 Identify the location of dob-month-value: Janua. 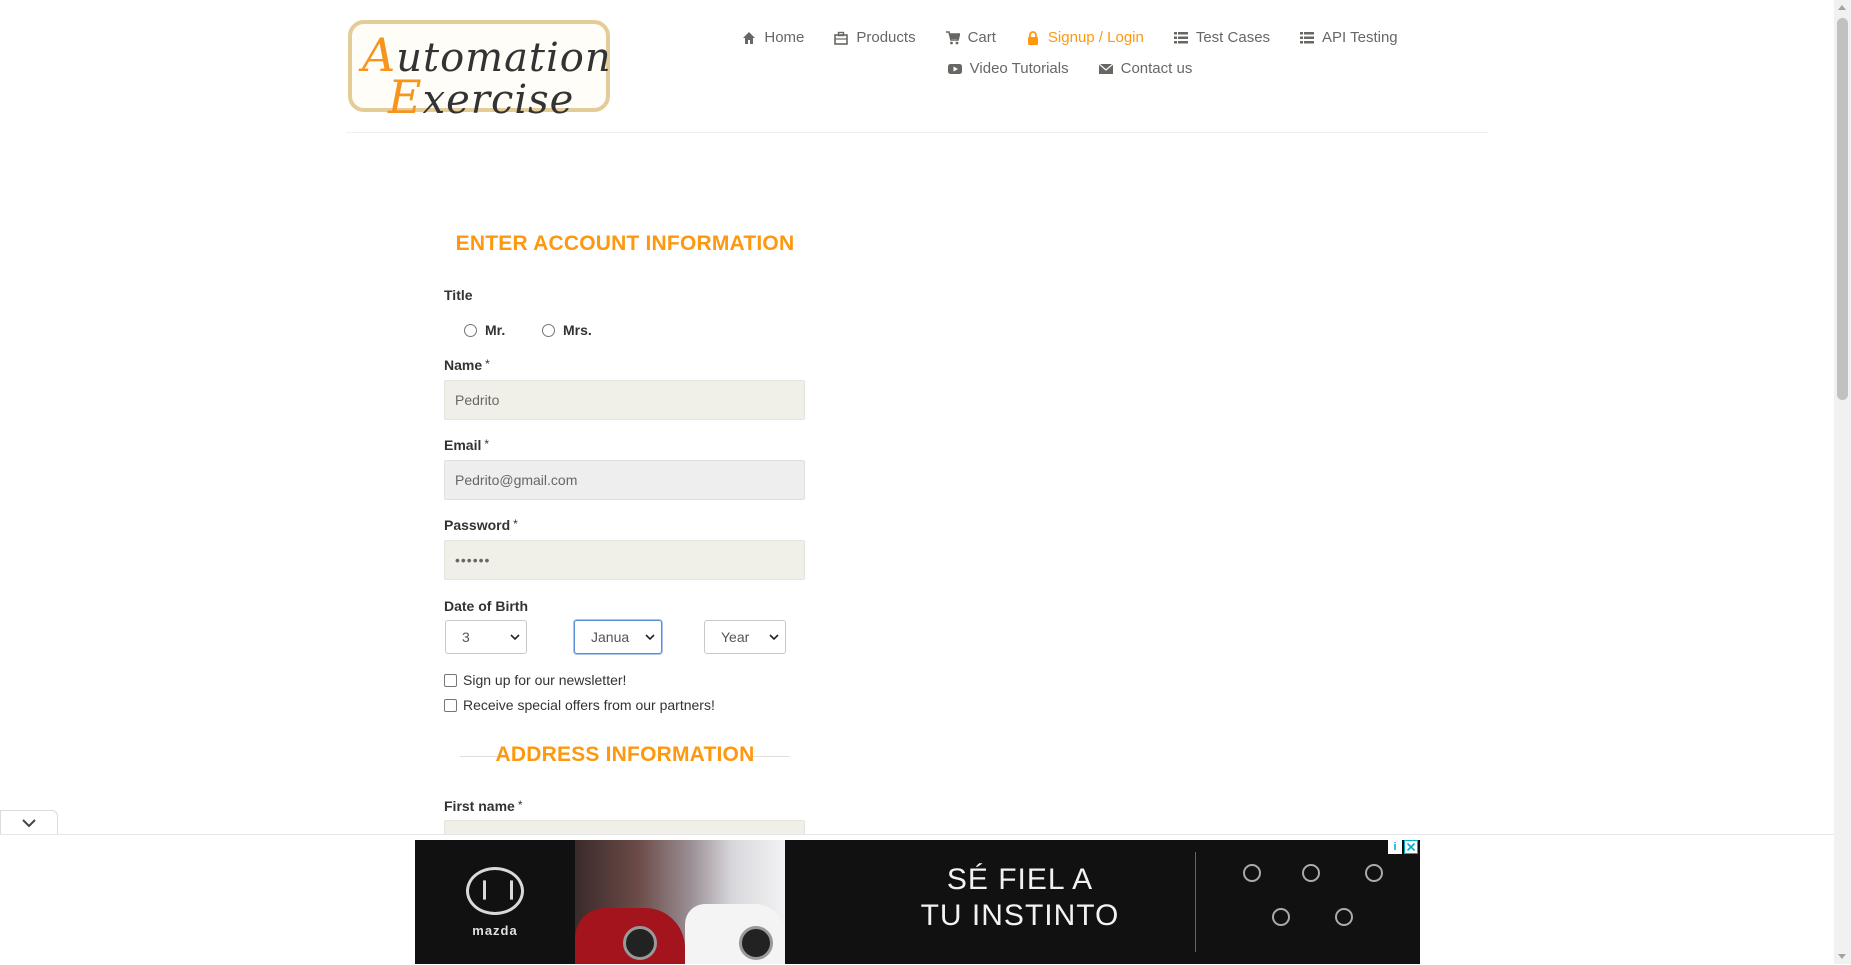
(610, 637).